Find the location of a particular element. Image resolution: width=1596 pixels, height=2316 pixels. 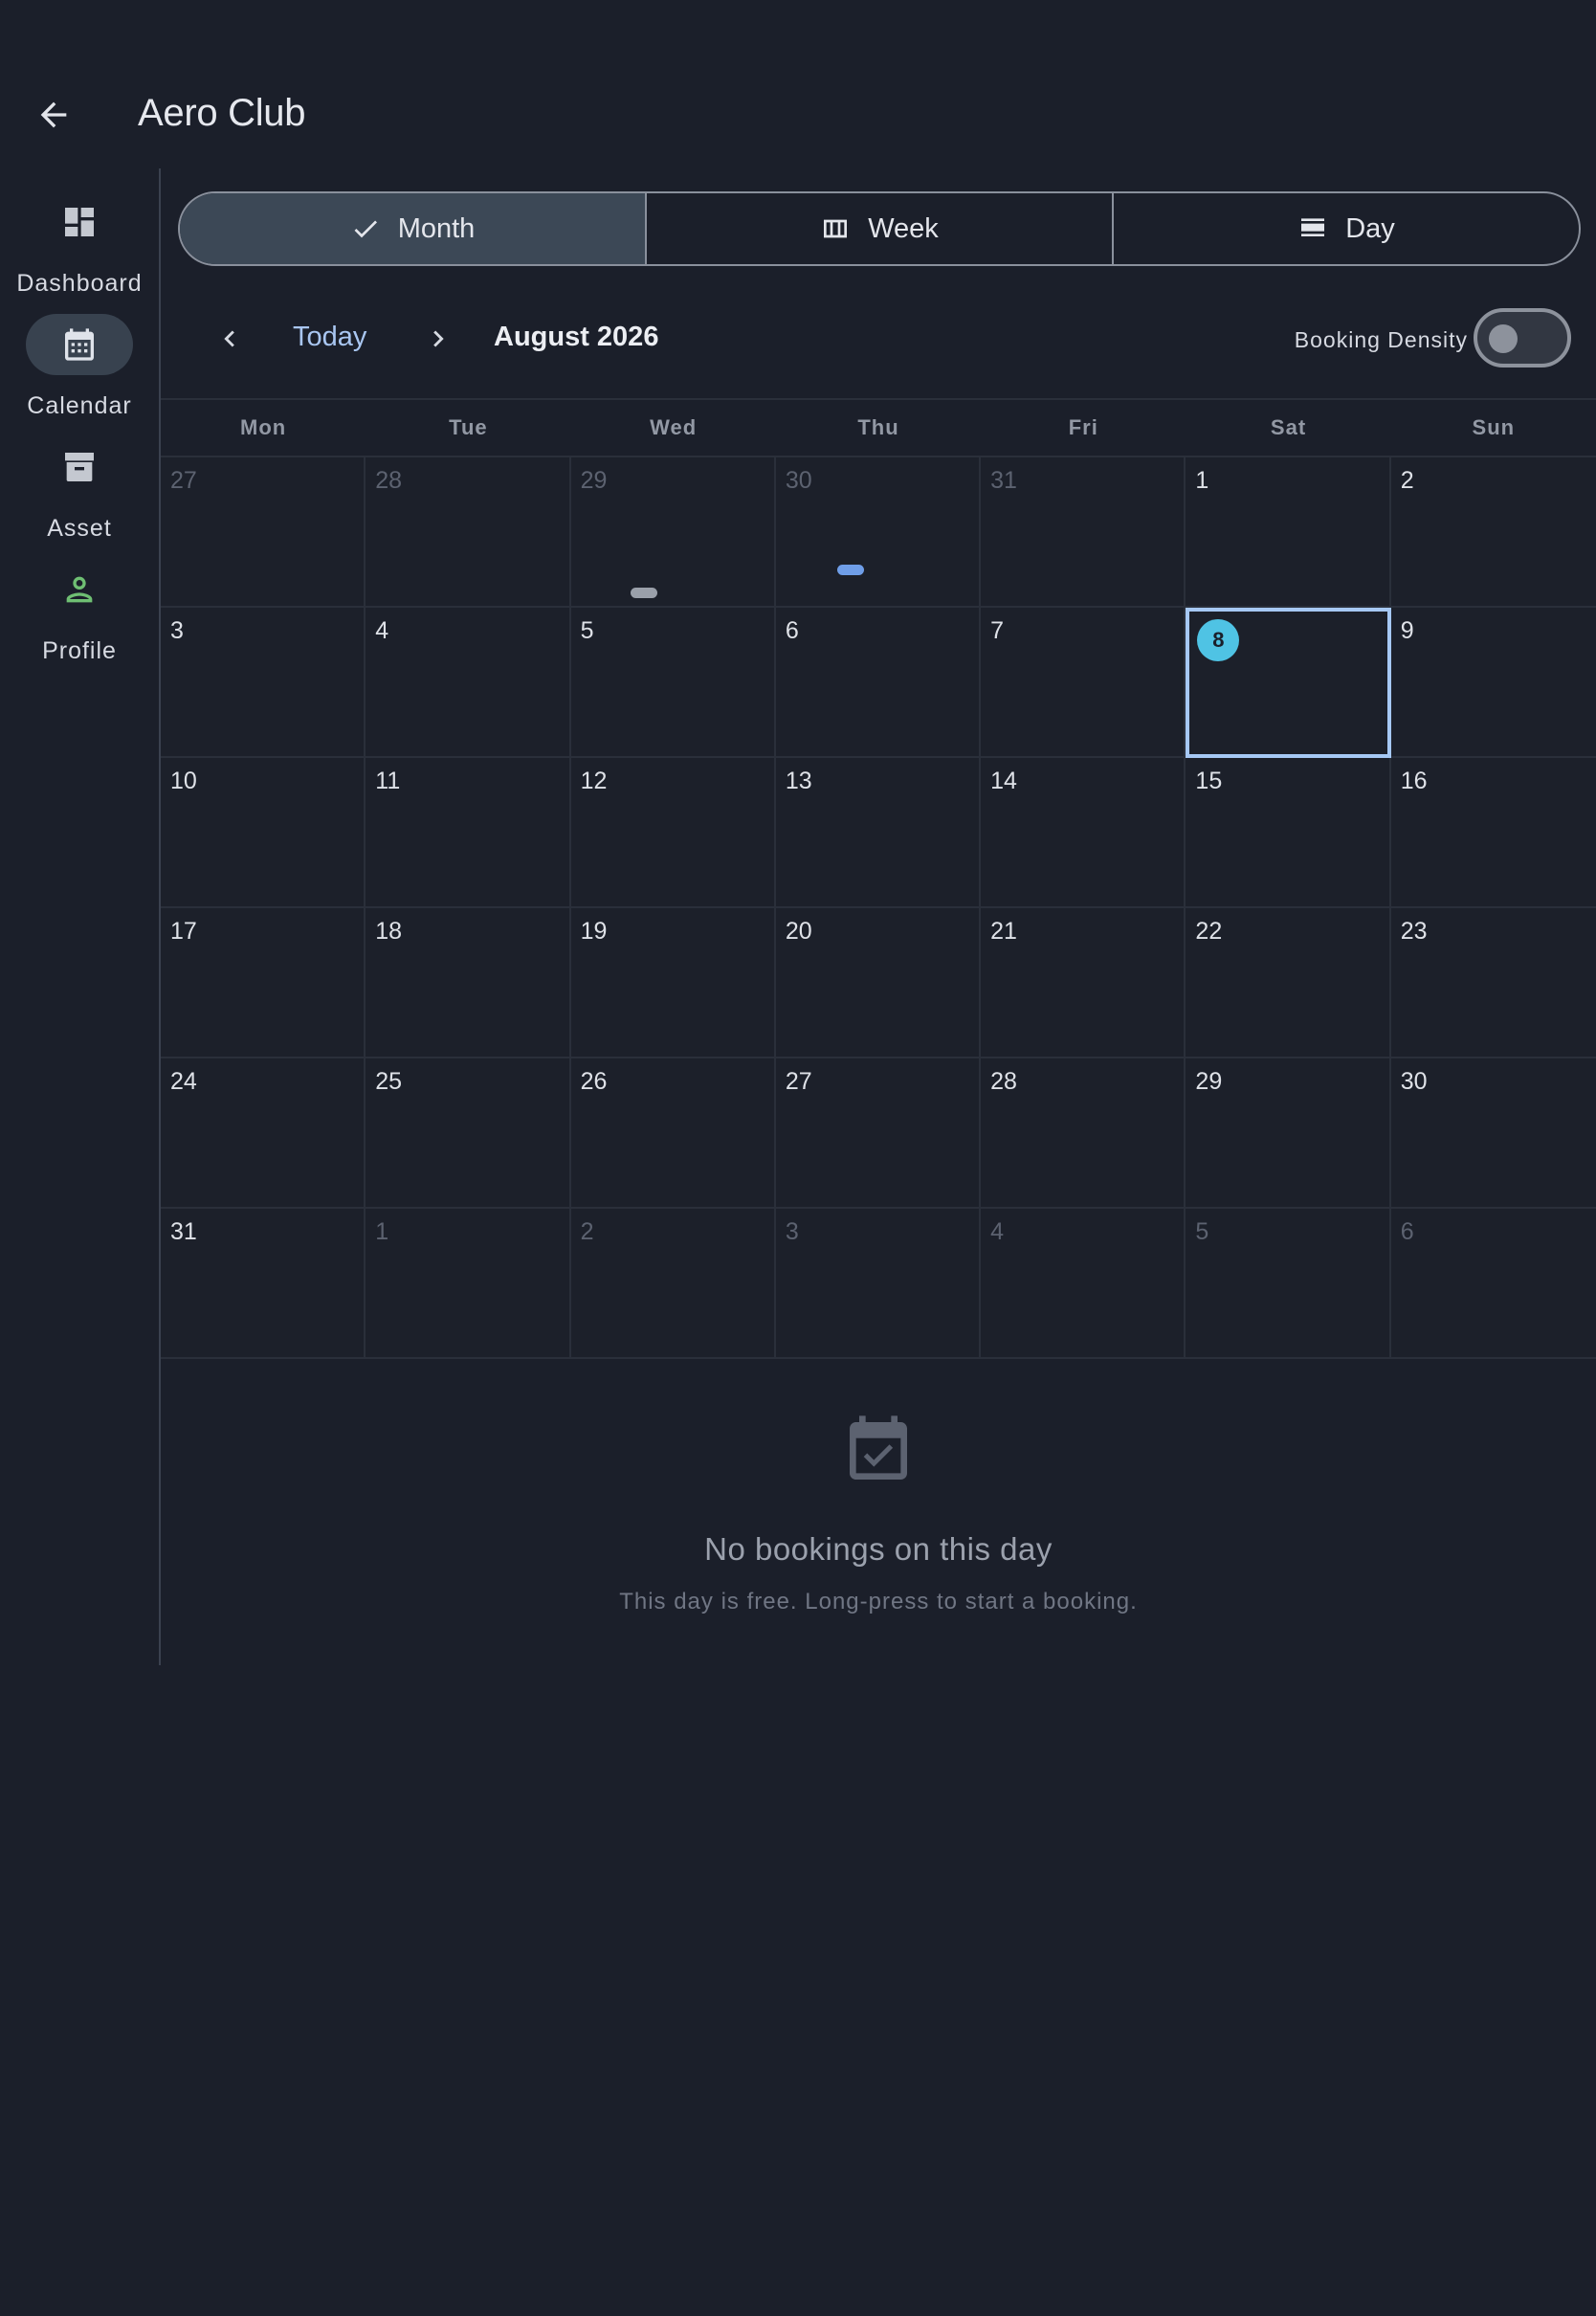

day-cell: 25 is located at coordinates (469, 1133).